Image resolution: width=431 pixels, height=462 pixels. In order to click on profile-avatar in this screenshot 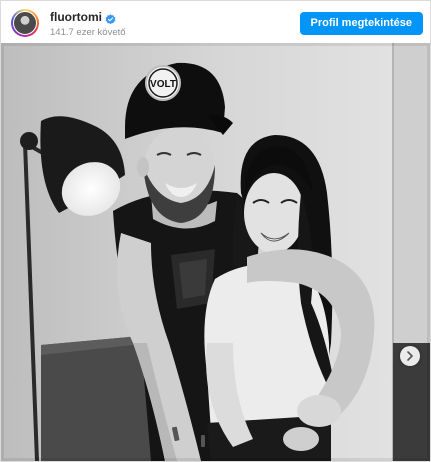, I will do `click(25, 23)`.